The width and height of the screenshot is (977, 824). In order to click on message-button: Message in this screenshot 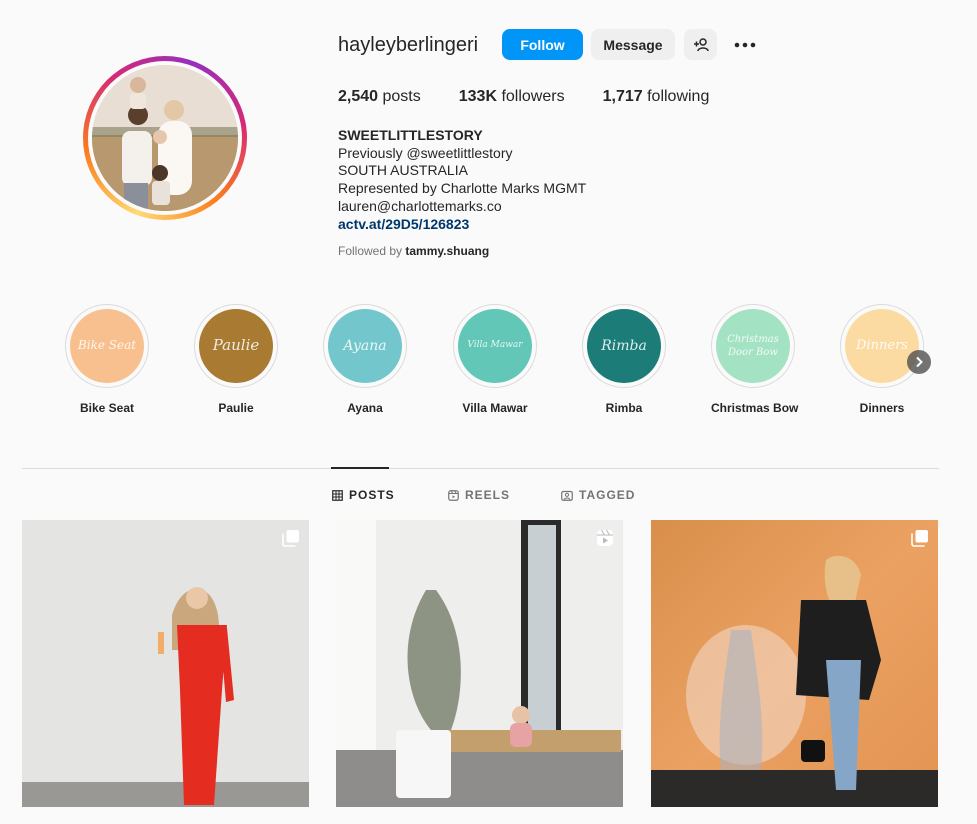, I will do `click(633, 44)`.